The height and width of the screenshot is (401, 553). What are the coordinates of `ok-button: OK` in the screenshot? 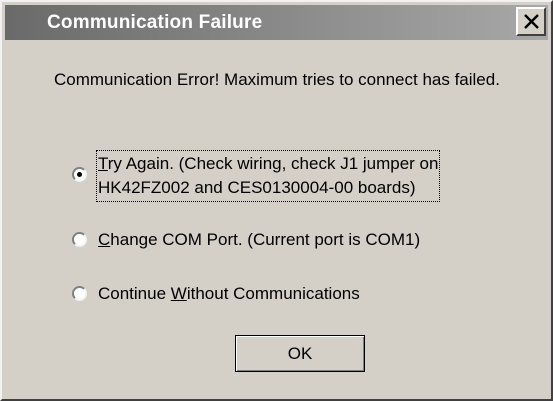 It's located at (300, 353).